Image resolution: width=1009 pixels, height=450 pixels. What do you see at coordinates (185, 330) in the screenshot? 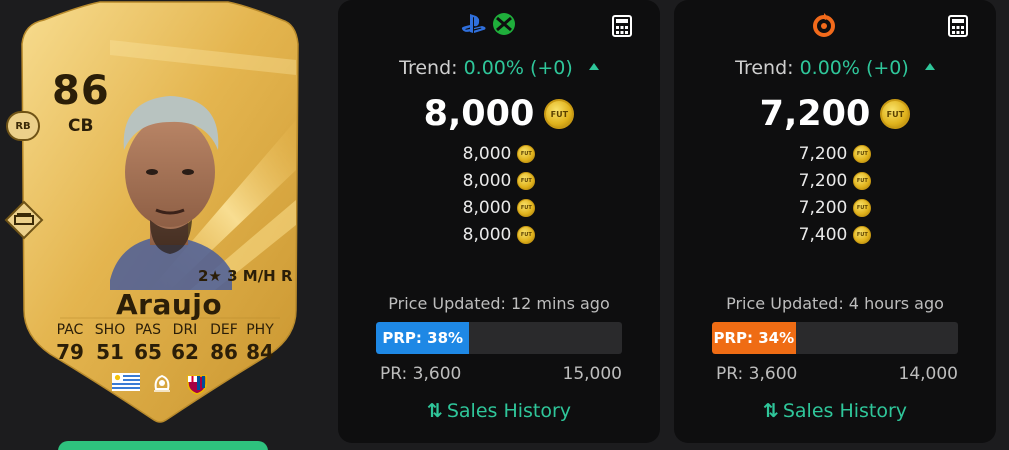
I see `stat-label: DRI` at bounding box center [185, 330].